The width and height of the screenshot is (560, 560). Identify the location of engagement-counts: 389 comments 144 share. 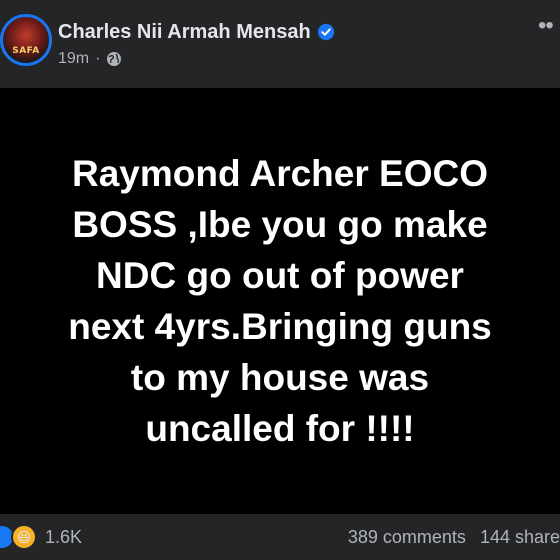
(454, 537).